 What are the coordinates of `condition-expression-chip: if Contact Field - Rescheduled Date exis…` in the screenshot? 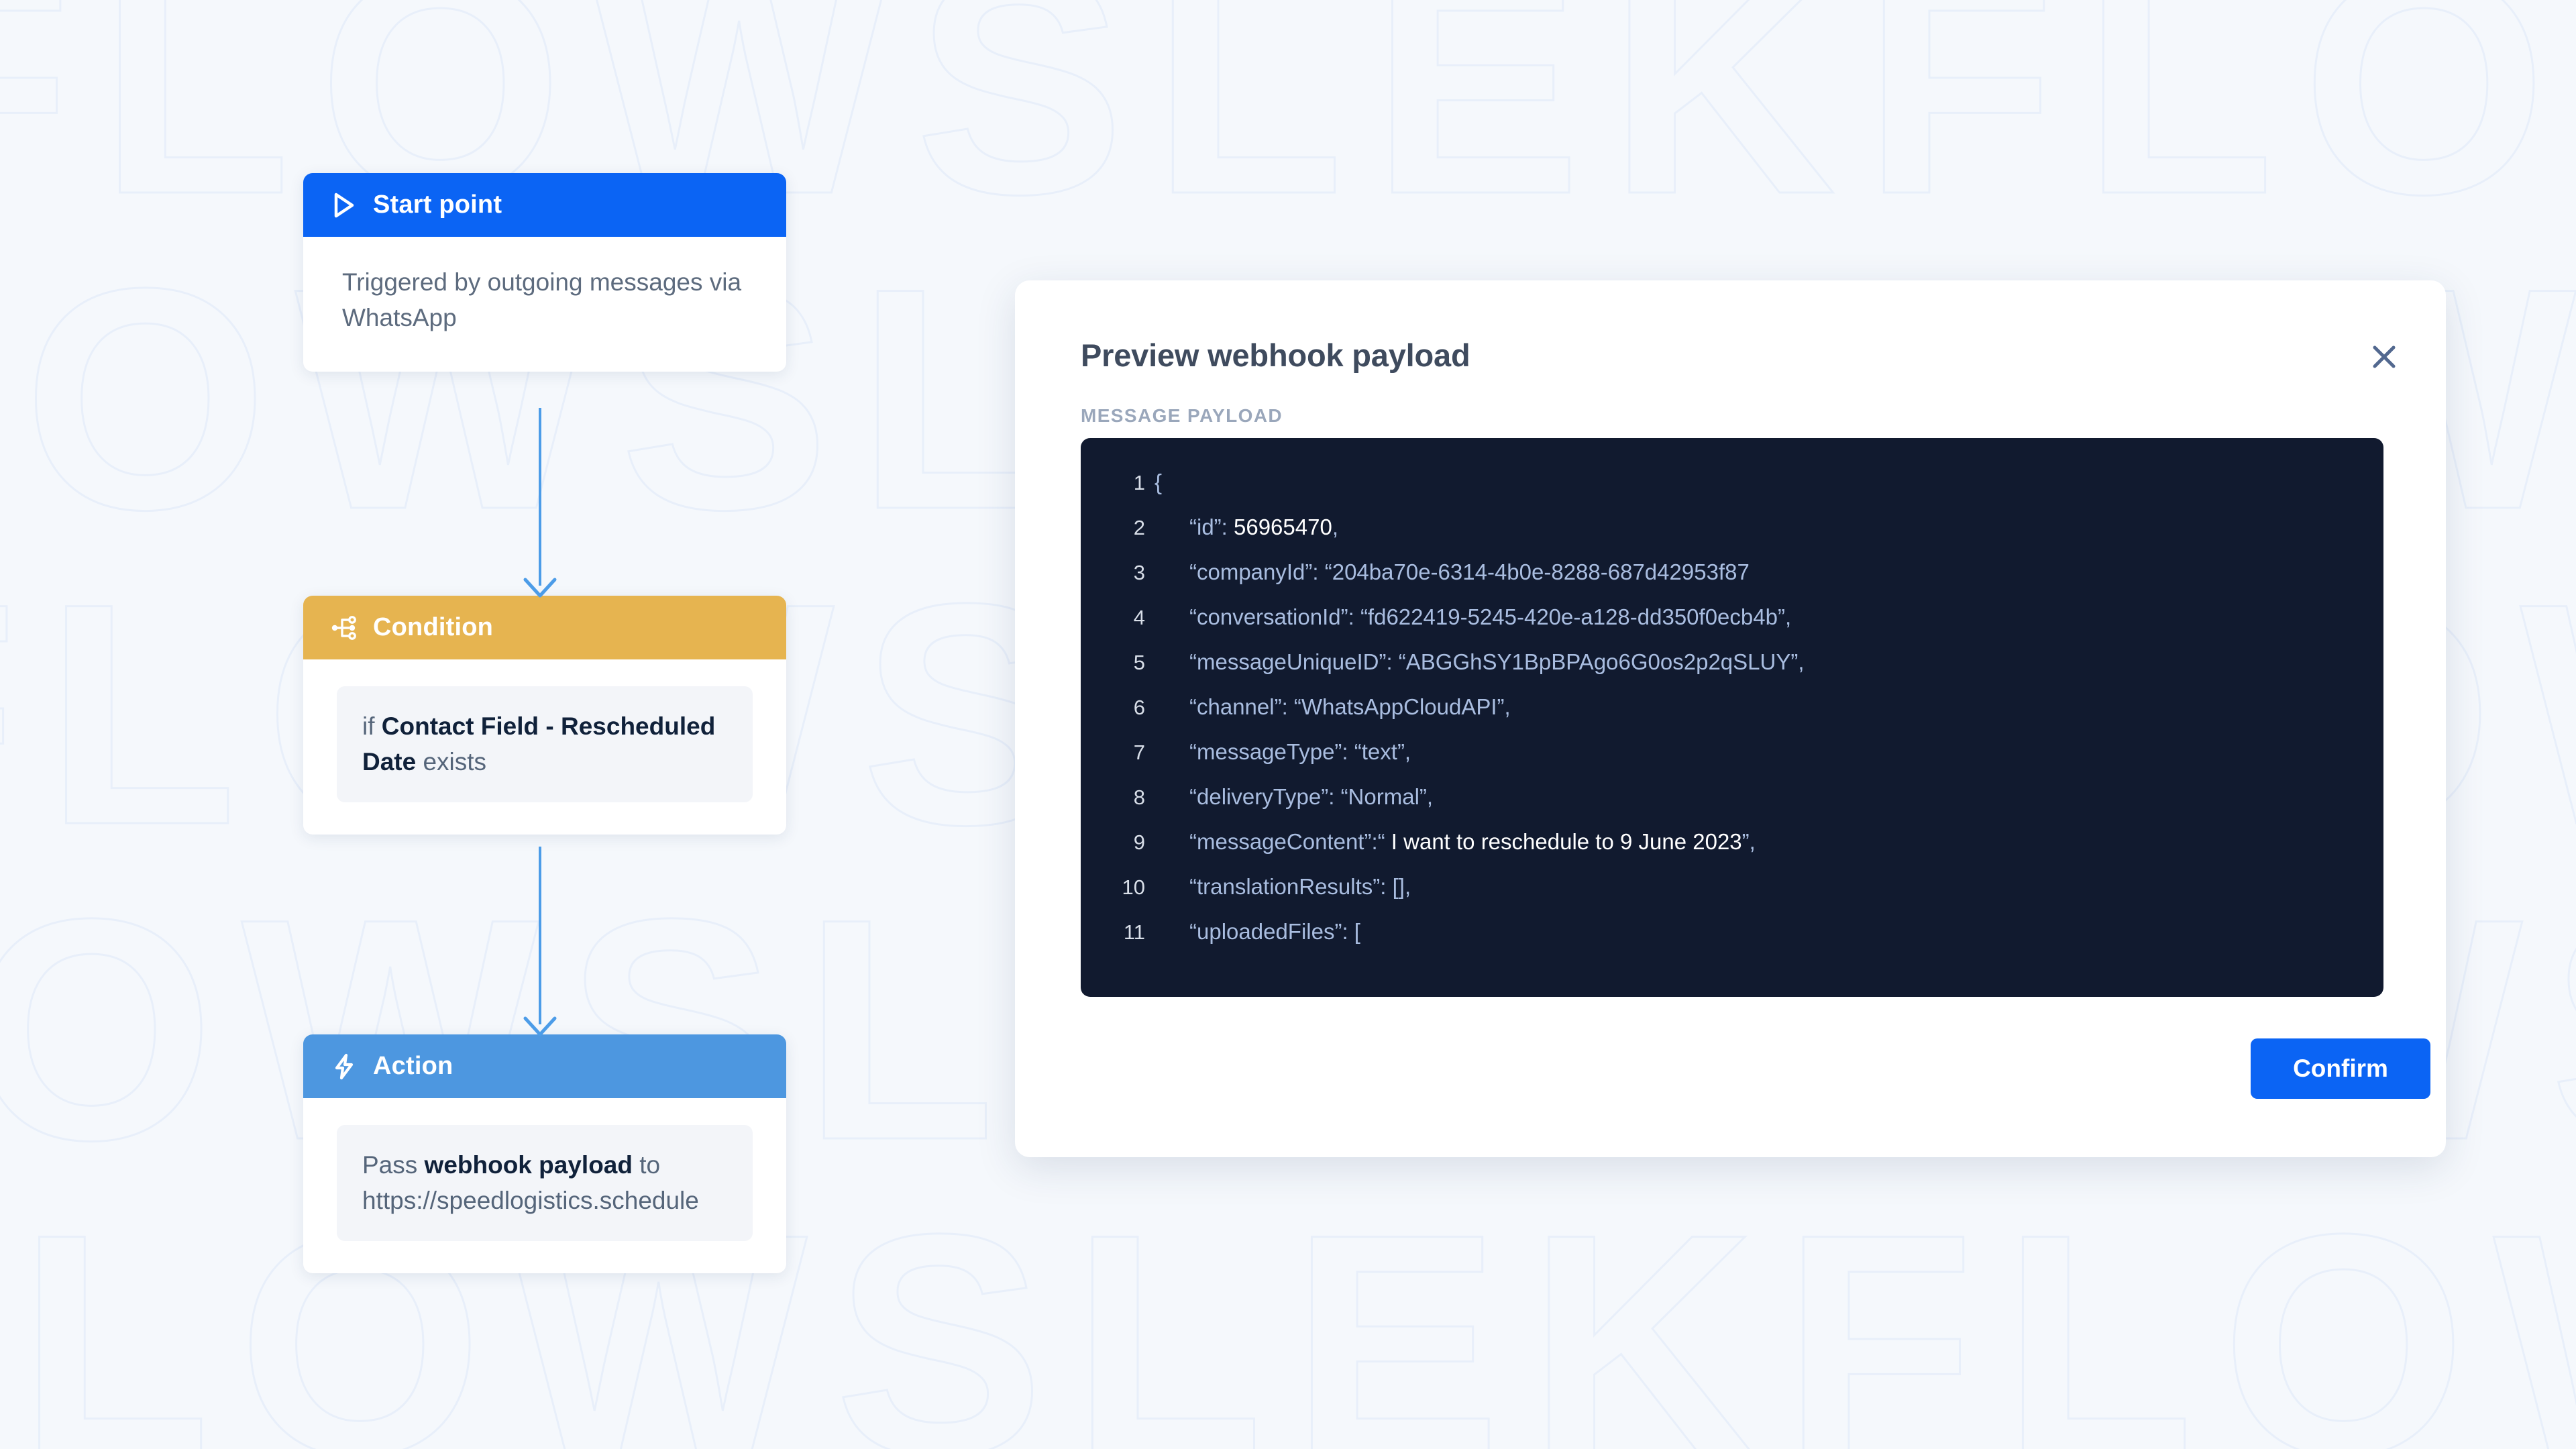 It's located at (545, 744).